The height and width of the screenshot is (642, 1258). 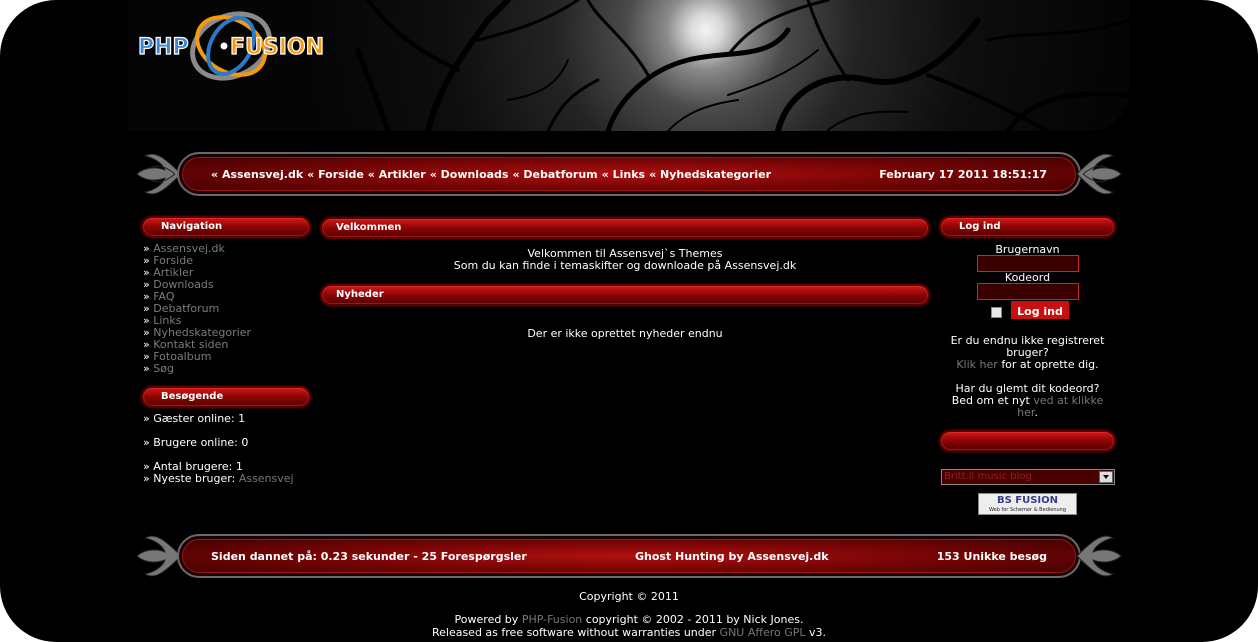 I want to click on copyright: Copyright © 2011, so click(x=629, y=596).